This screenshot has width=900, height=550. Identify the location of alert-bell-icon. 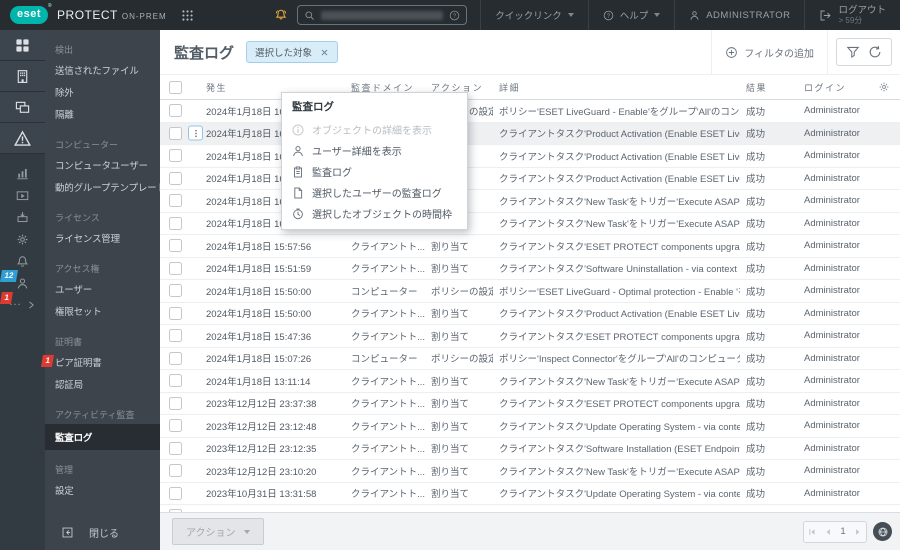
(281, 15).